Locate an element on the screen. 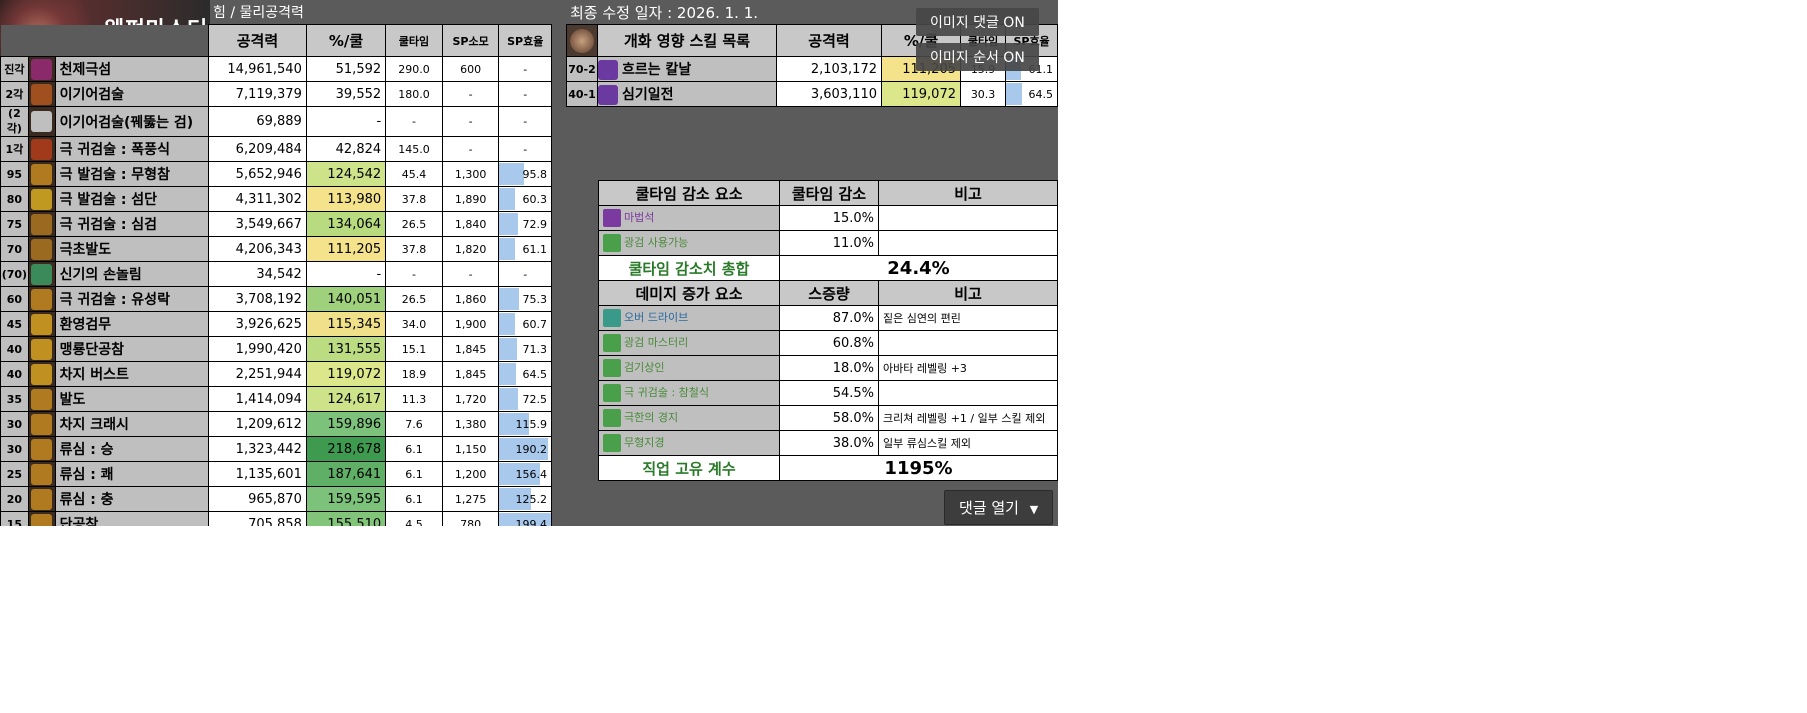  skill-sp-eff-cell: 125.2 is located at coordinates (525, 499).